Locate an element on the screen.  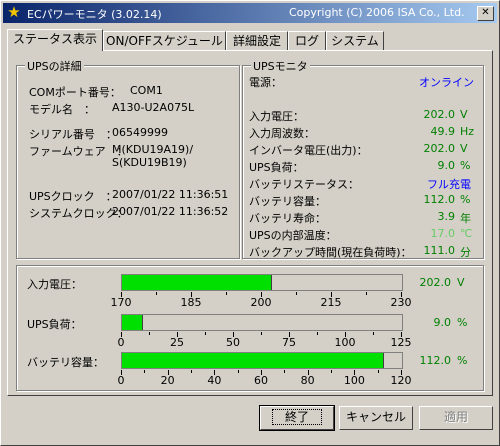
tab-status: ステータス表示 is located at coordinates (55, 40).